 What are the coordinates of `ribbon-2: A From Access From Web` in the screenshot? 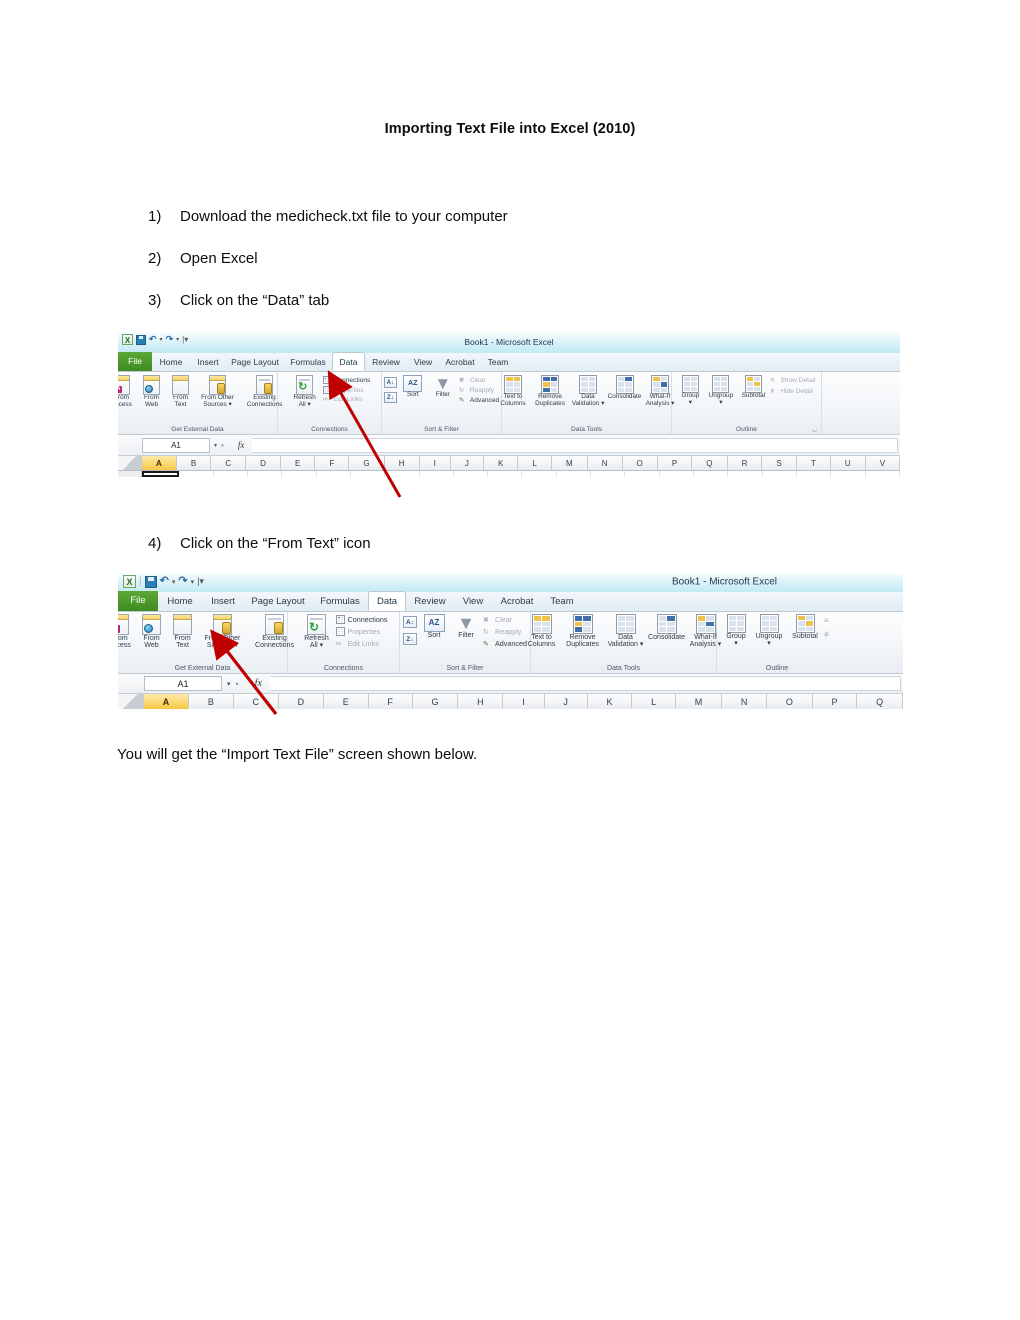 It's located at (510, 643).